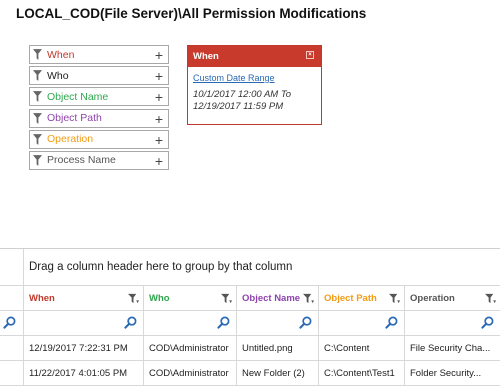 This screenshot has width=500, height=390. Describe the element at coordinates (190, 323) in the screenshot. I see `filter-cell-who` at that location.